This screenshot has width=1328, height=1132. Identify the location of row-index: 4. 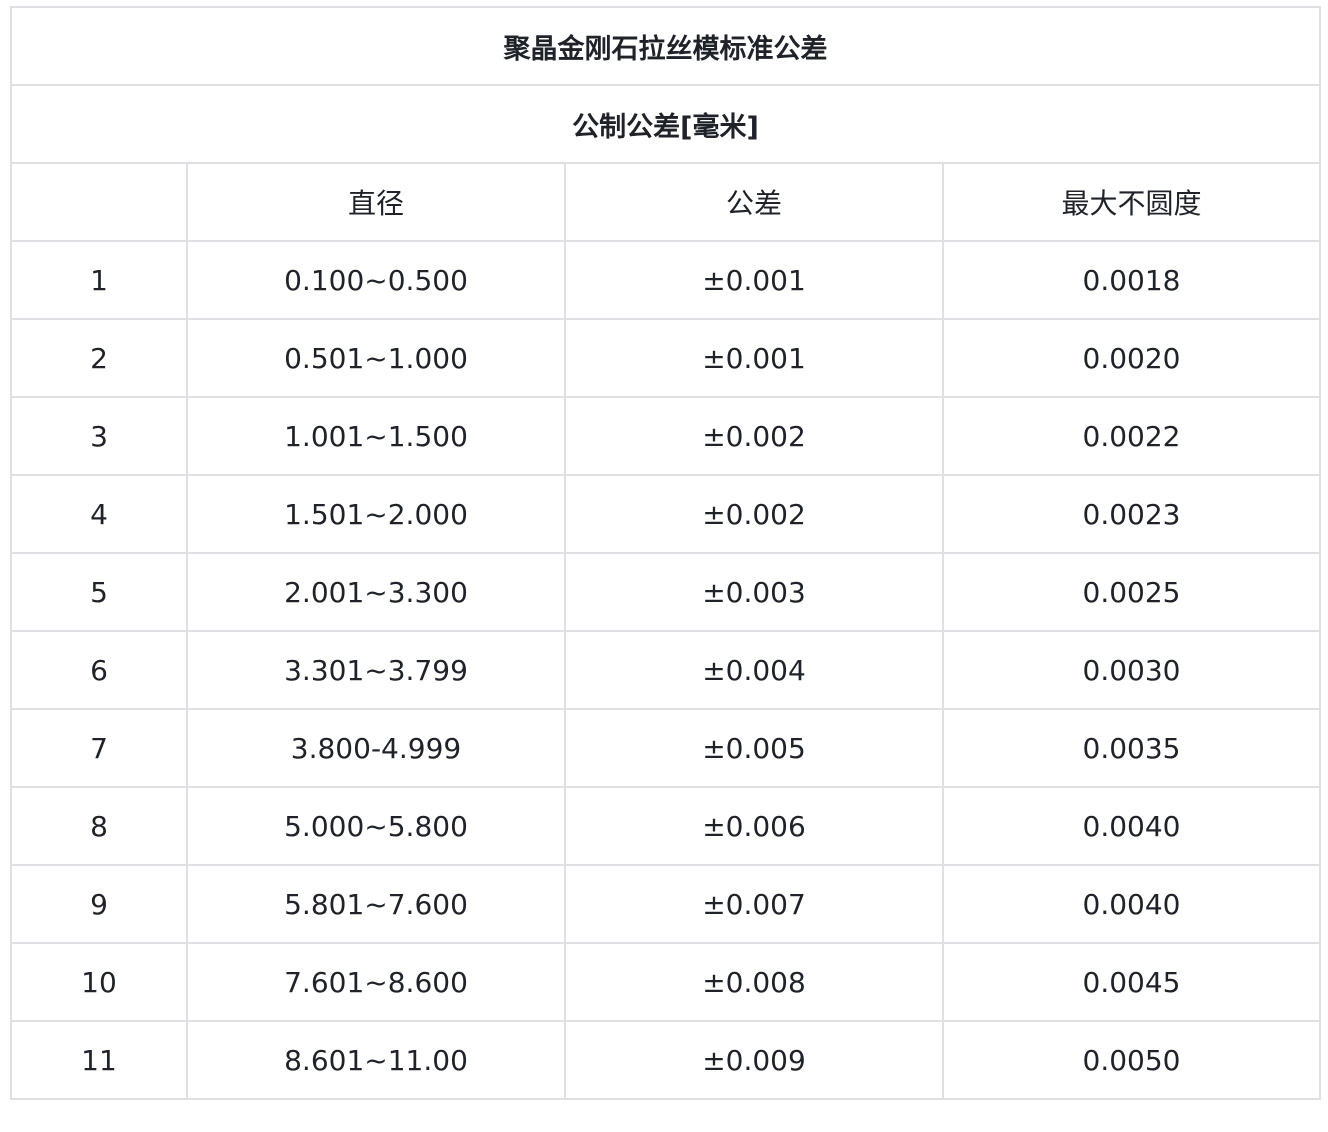
(99, 514).